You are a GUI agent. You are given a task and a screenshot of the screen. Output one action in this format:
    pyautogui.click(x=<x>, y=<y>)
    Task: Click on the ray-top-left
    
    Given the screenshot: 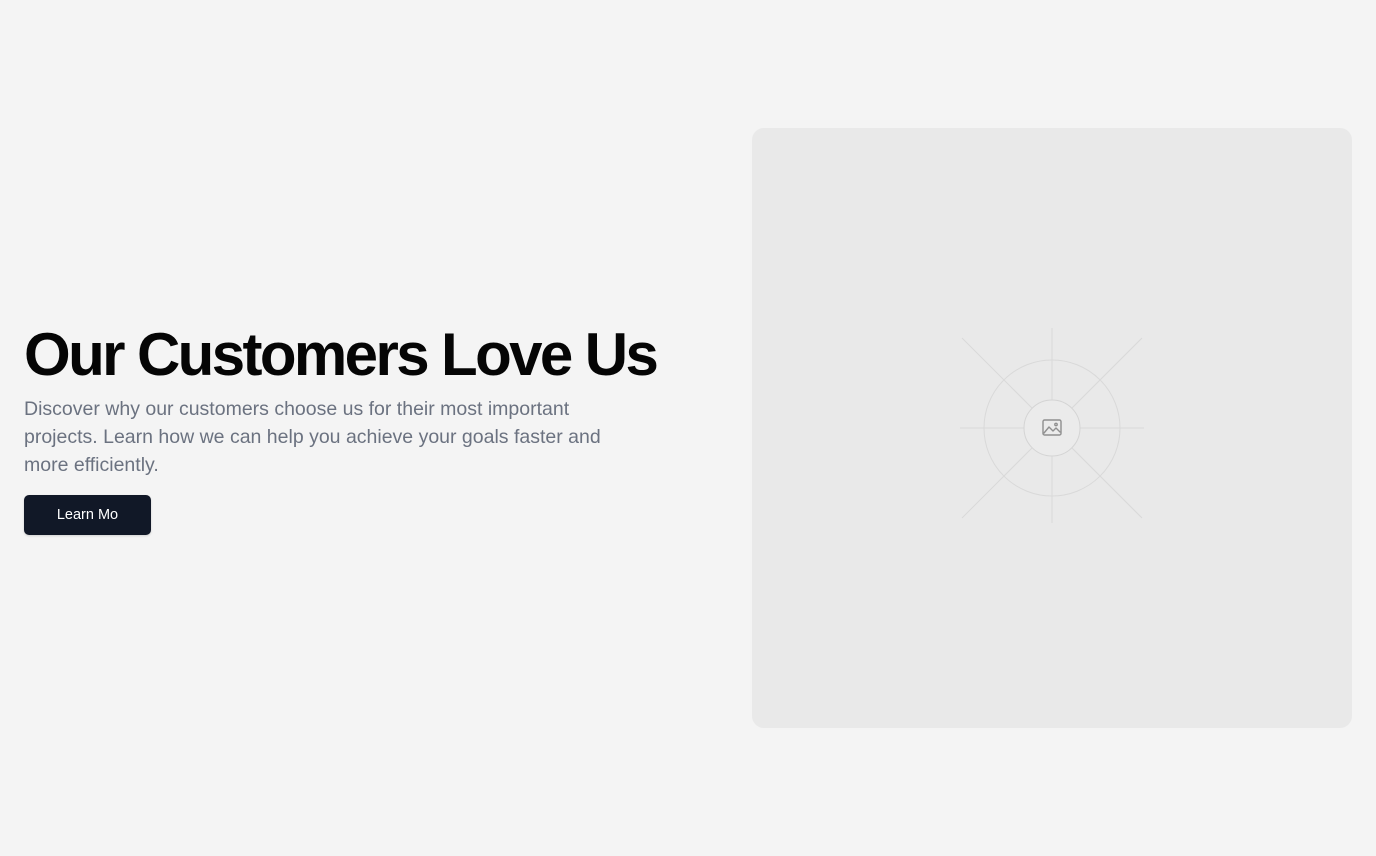 What is the action you would take?
    pyautogui.click(x=997, y=373)
    